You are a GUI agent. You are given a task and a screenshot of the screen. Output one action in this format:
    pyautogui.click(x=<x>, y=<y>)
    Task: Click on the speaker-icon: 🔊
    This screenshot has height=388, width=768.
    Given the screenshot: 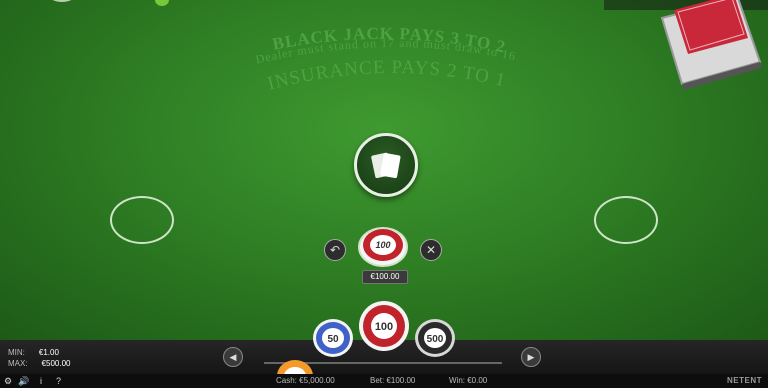 What is the action you would take?
    pyautogui.click(x=23, y=381)
    